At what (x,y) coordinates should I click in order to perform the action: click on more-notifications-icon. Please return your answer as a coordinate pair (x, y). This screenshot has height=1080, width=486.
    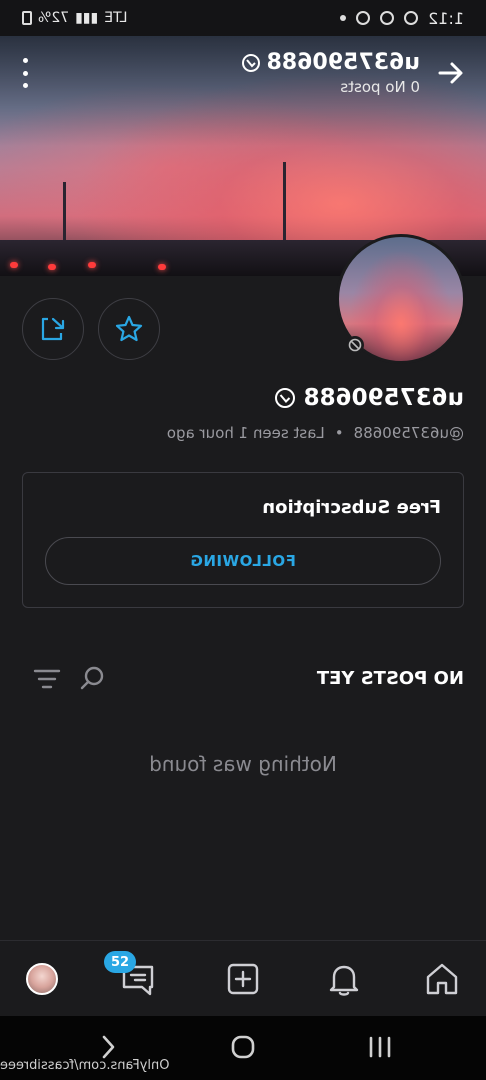
    Looking at the image, I should click on (343, 18).